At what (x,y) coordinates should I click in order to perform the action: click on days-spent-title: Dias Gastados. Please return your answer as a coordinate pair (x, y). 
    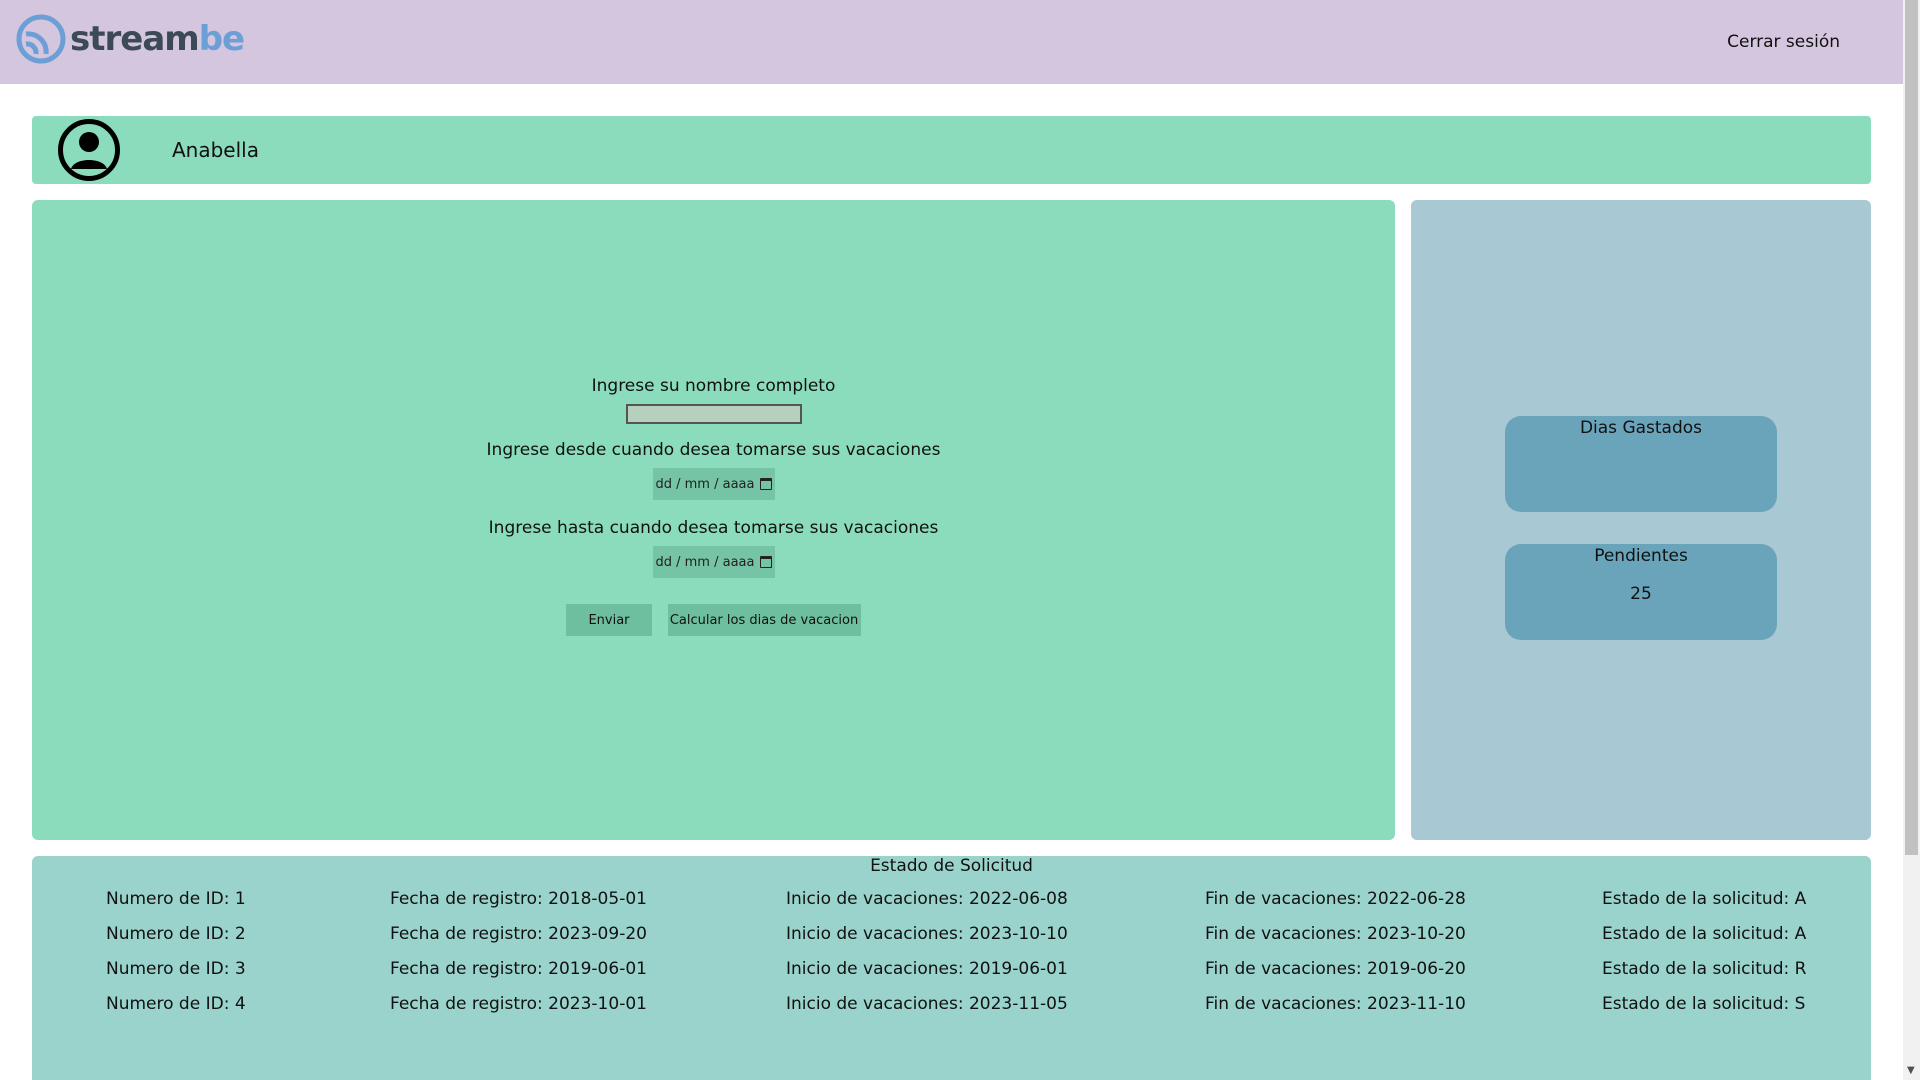
    Looking at the image, I should click on (1641, 428).